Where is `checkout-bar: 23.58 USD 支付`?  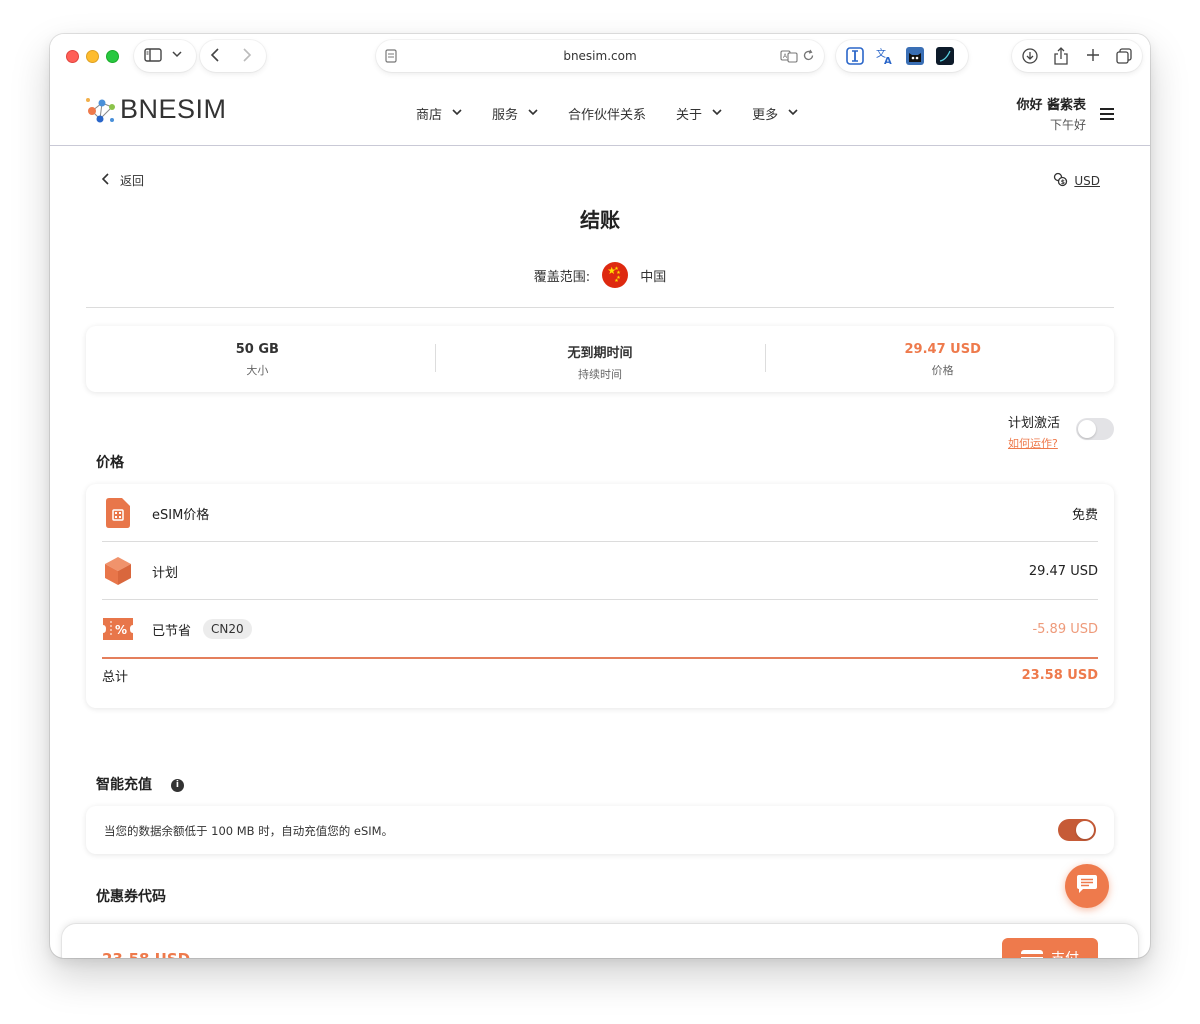
checkout-bar: 23.58 USD 支付 is located at coordinates (600, 941).